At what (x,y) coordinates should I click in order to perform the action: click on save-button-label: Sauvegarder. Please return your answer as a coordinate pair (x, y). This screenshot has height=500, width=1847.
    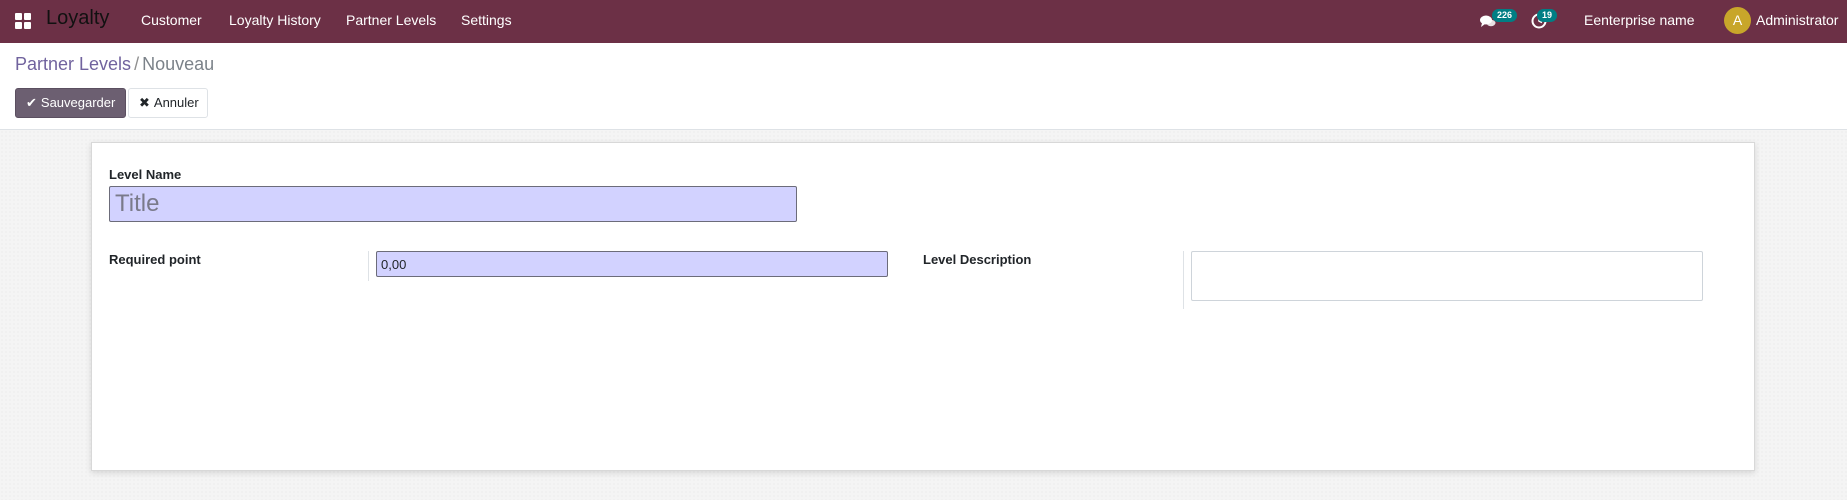
    Looking at the image, I should click on (78, 102).